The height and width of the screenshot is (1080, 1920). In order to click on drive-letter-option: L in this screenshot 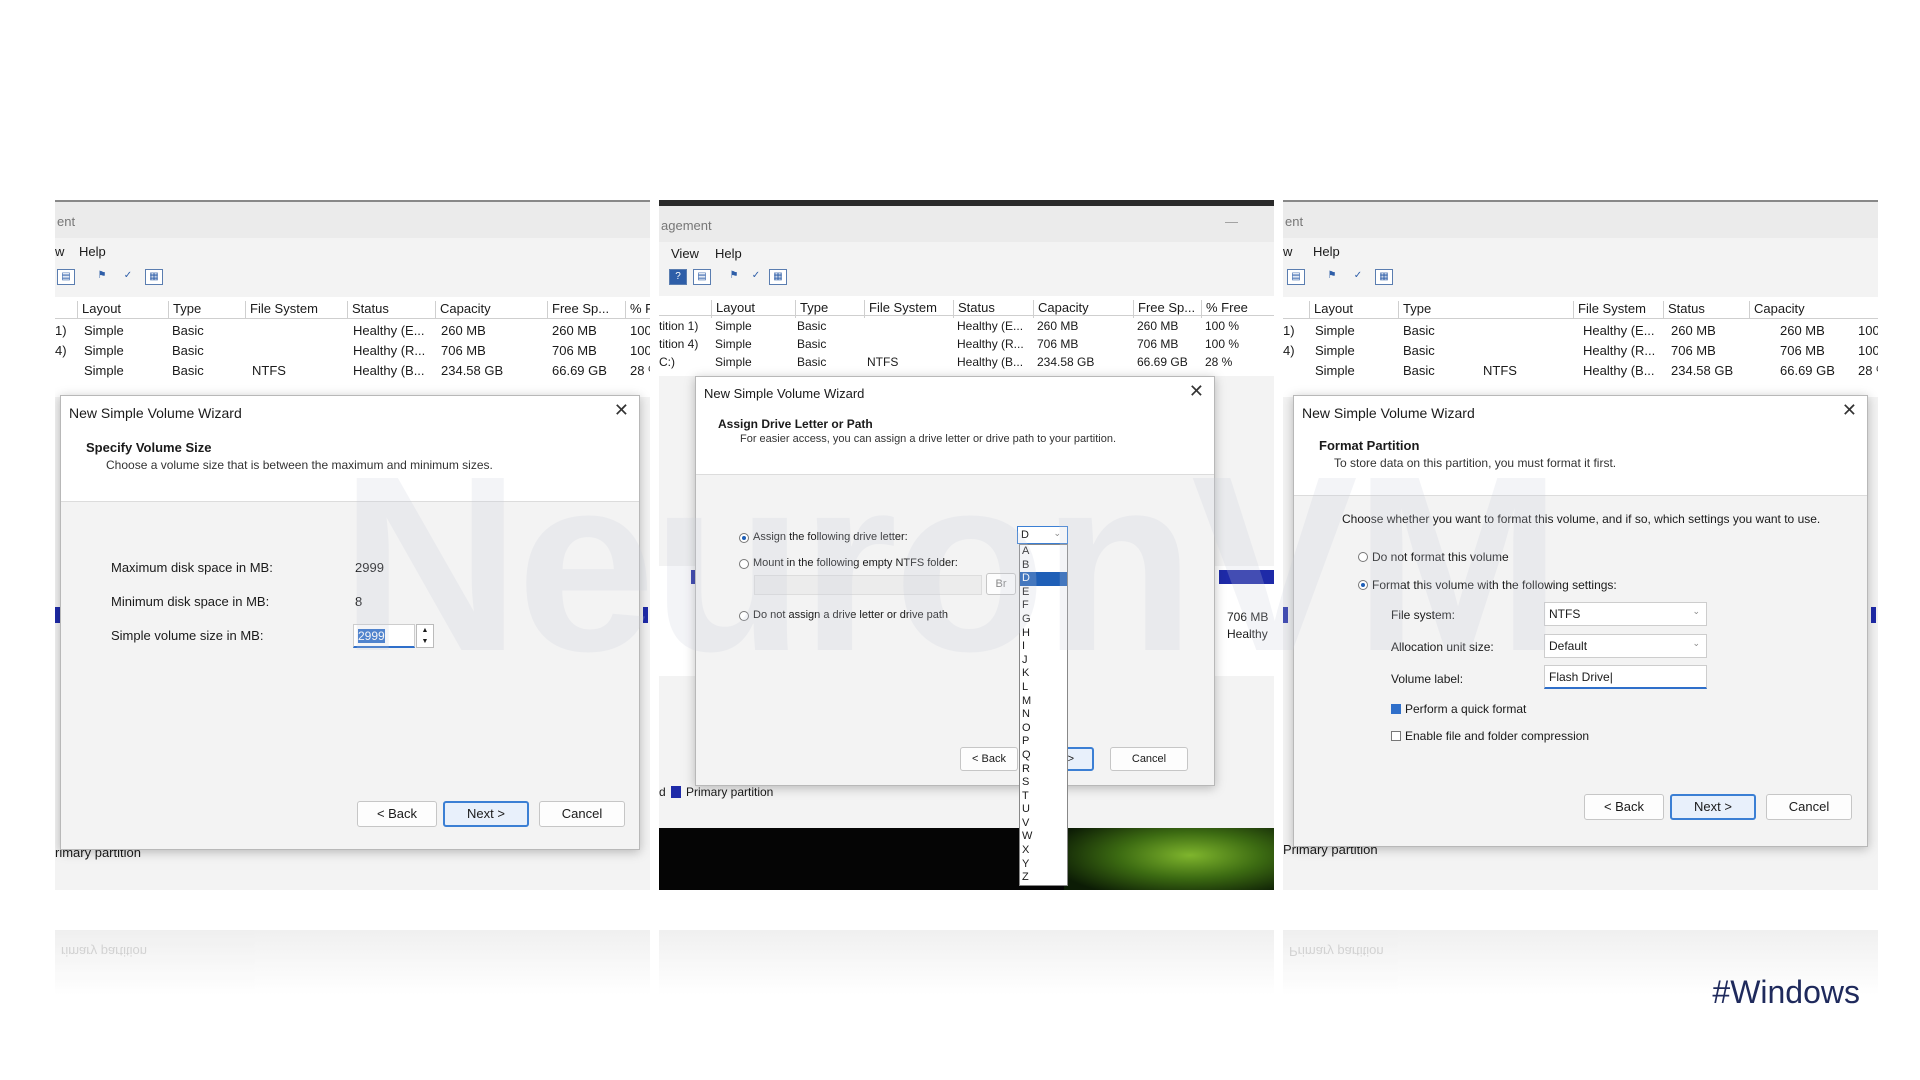, I will do `click(1043, 688)`.